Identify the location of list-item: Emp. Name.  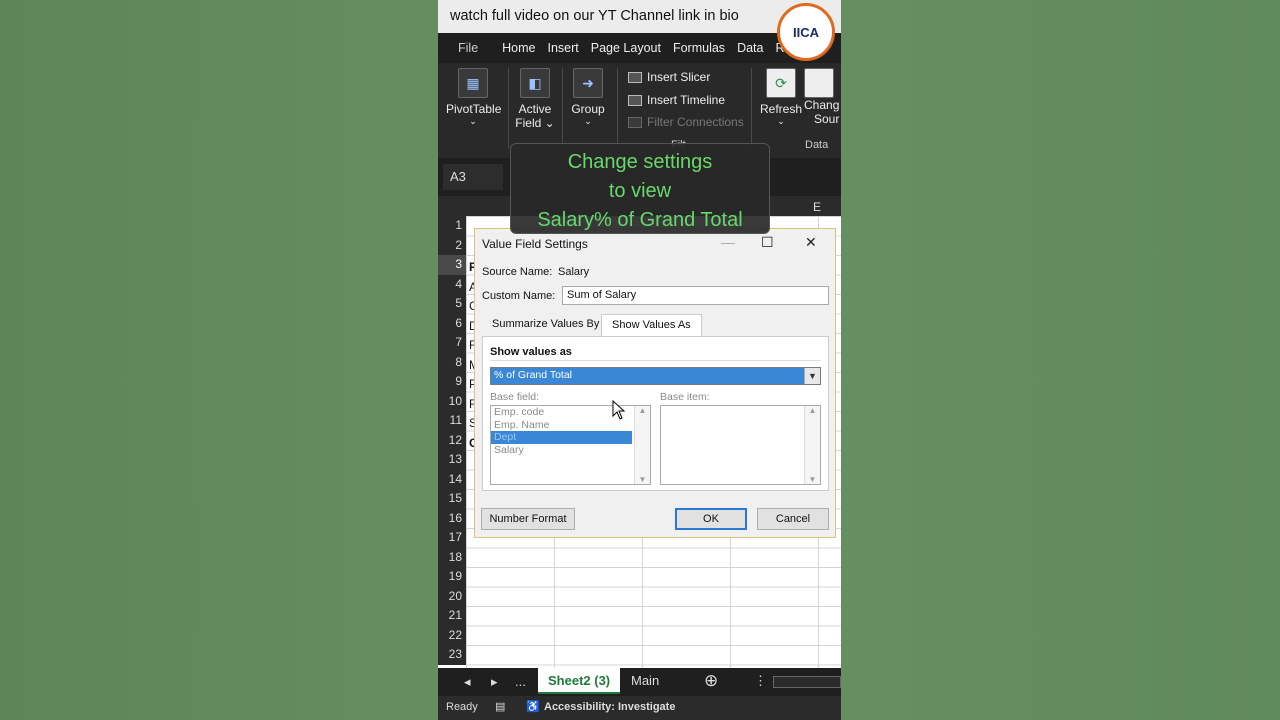
(570, 425).